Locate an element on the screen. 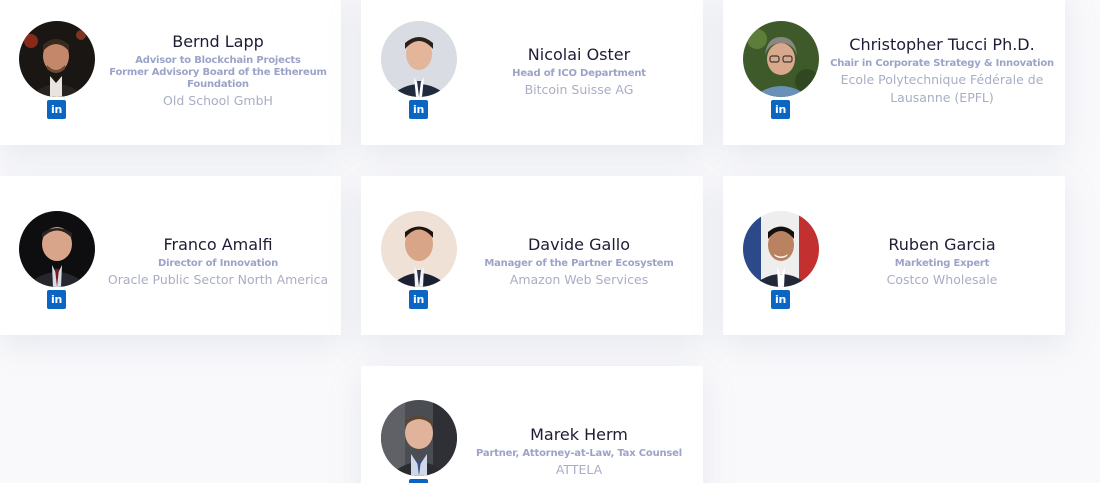  advisor-company: Lausanne (EPFL) is located at coordinates (942, 97).